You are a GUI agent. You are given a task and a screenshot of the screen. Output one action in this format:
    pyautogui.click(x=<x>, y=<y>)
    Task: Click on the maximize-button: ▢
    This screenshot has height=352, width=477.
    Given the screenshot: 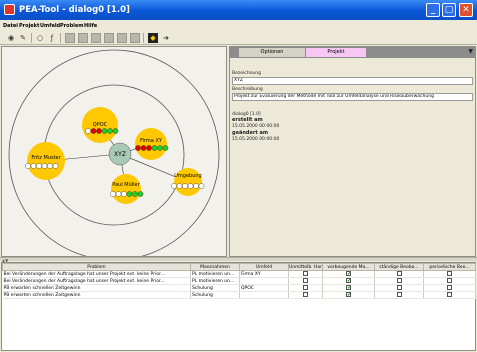 What is the action you would take?
    pyautogui.click(x=449, y=10)
    